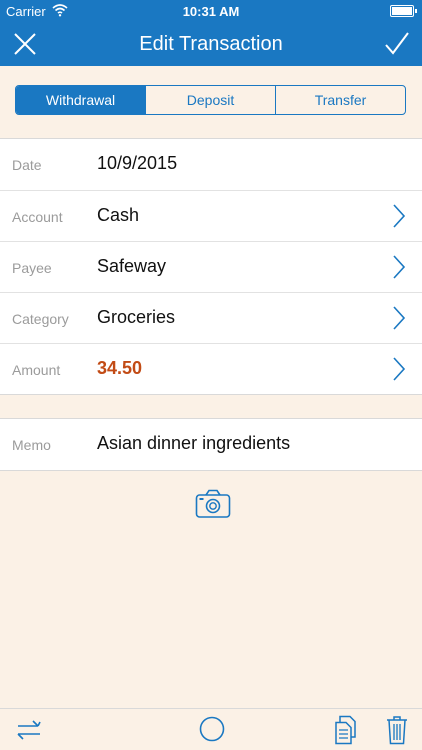  I want to click on status-time: 10:31 AM, so click(211, 11).